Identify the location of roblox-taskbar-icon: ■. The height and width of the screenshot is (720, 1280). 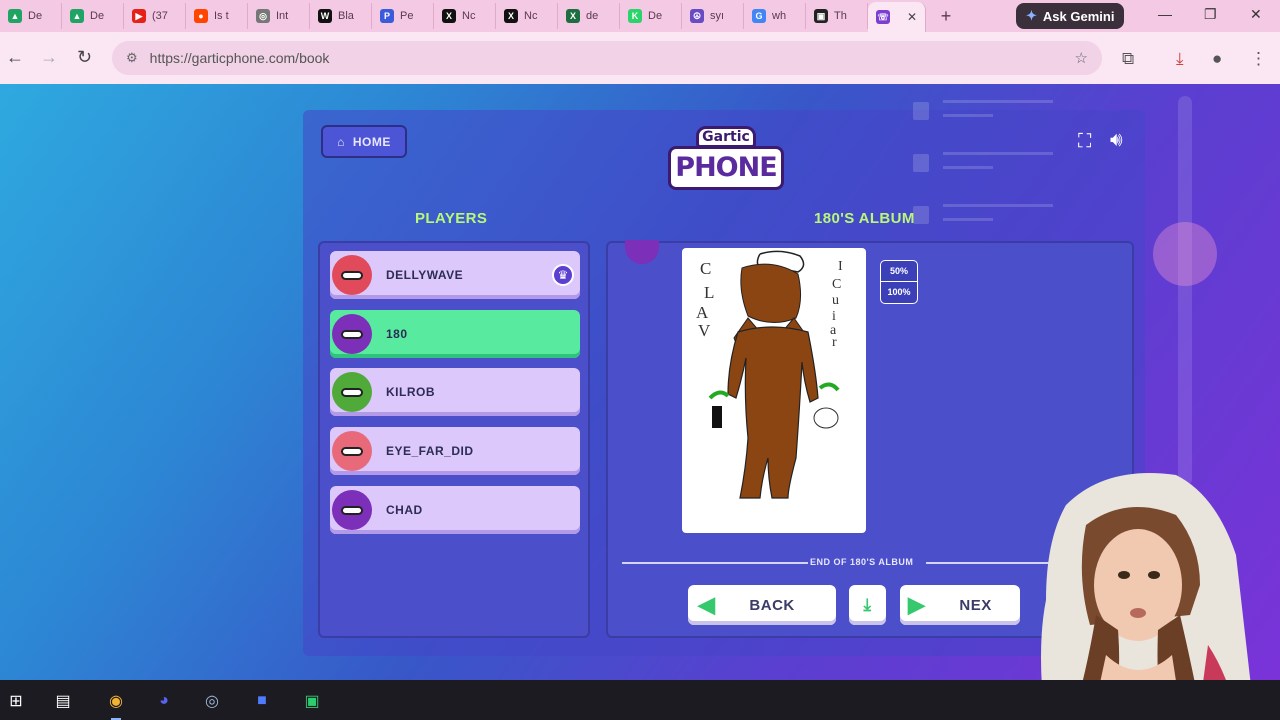
(262, 701).